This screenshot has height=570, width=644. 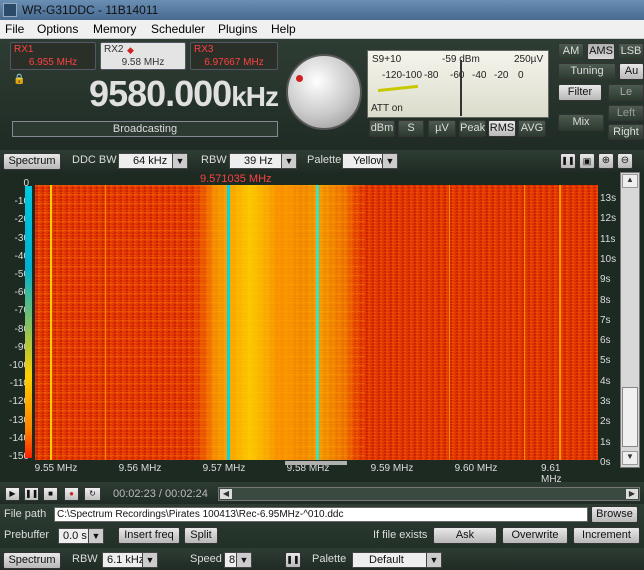 I want to click on s-units-button: S, so click(x=411, y=128).